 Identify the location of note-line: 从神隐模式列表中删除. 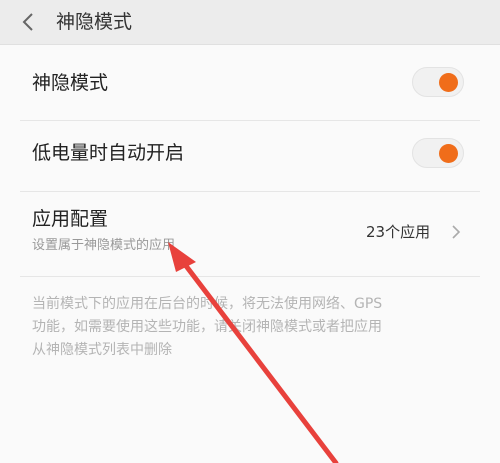
(102, 350).